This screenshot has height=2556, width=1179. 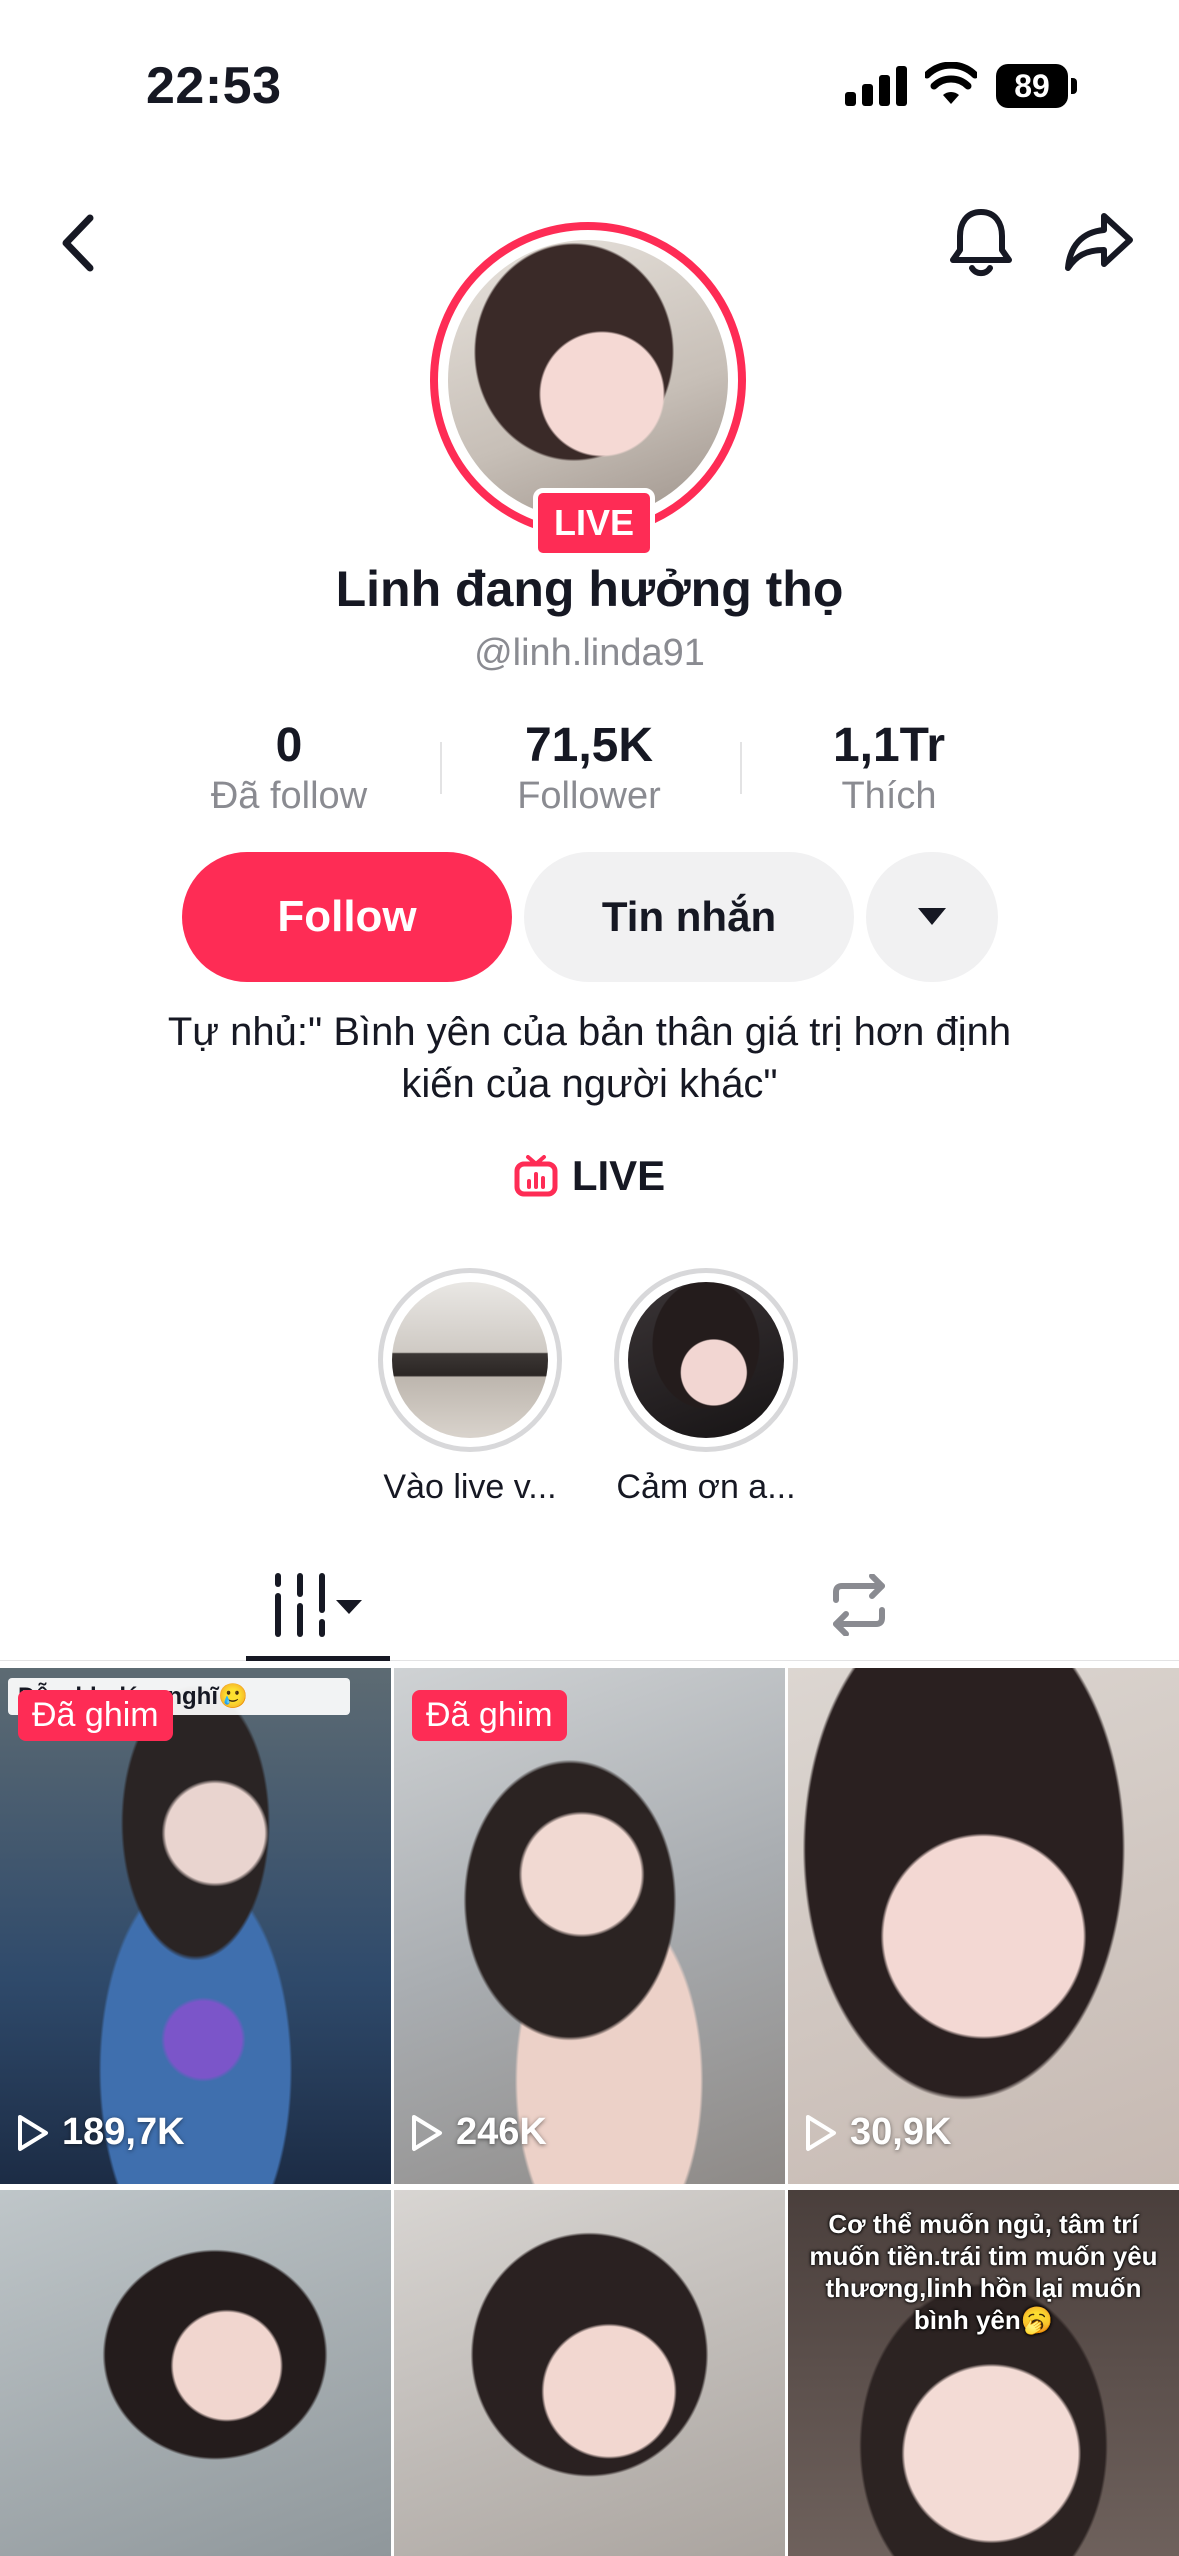 I want to click on back-arrow-icon, so click(x=79, y=243).